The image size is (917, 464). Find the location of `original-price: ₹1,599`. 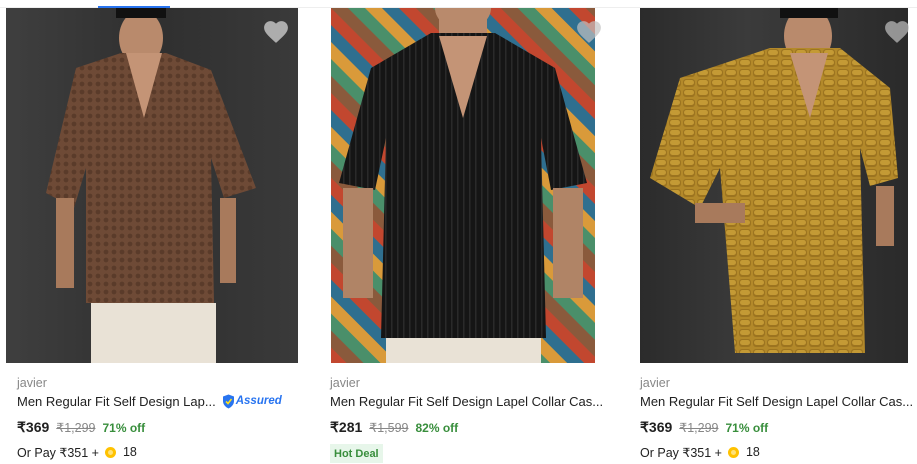

original-price: ₹1,599 is located at coordinates (389, 428).